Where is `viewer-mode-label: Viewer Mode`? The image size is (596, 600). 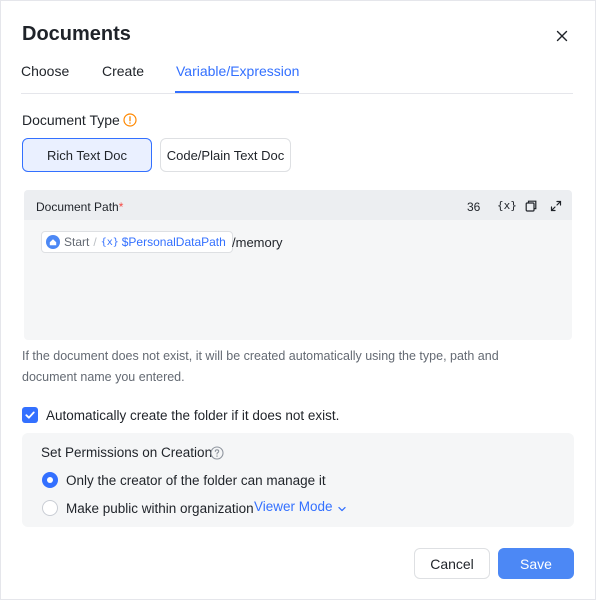 viewer-mode-label: Viewer Mode is located at coordinates (293, 506).